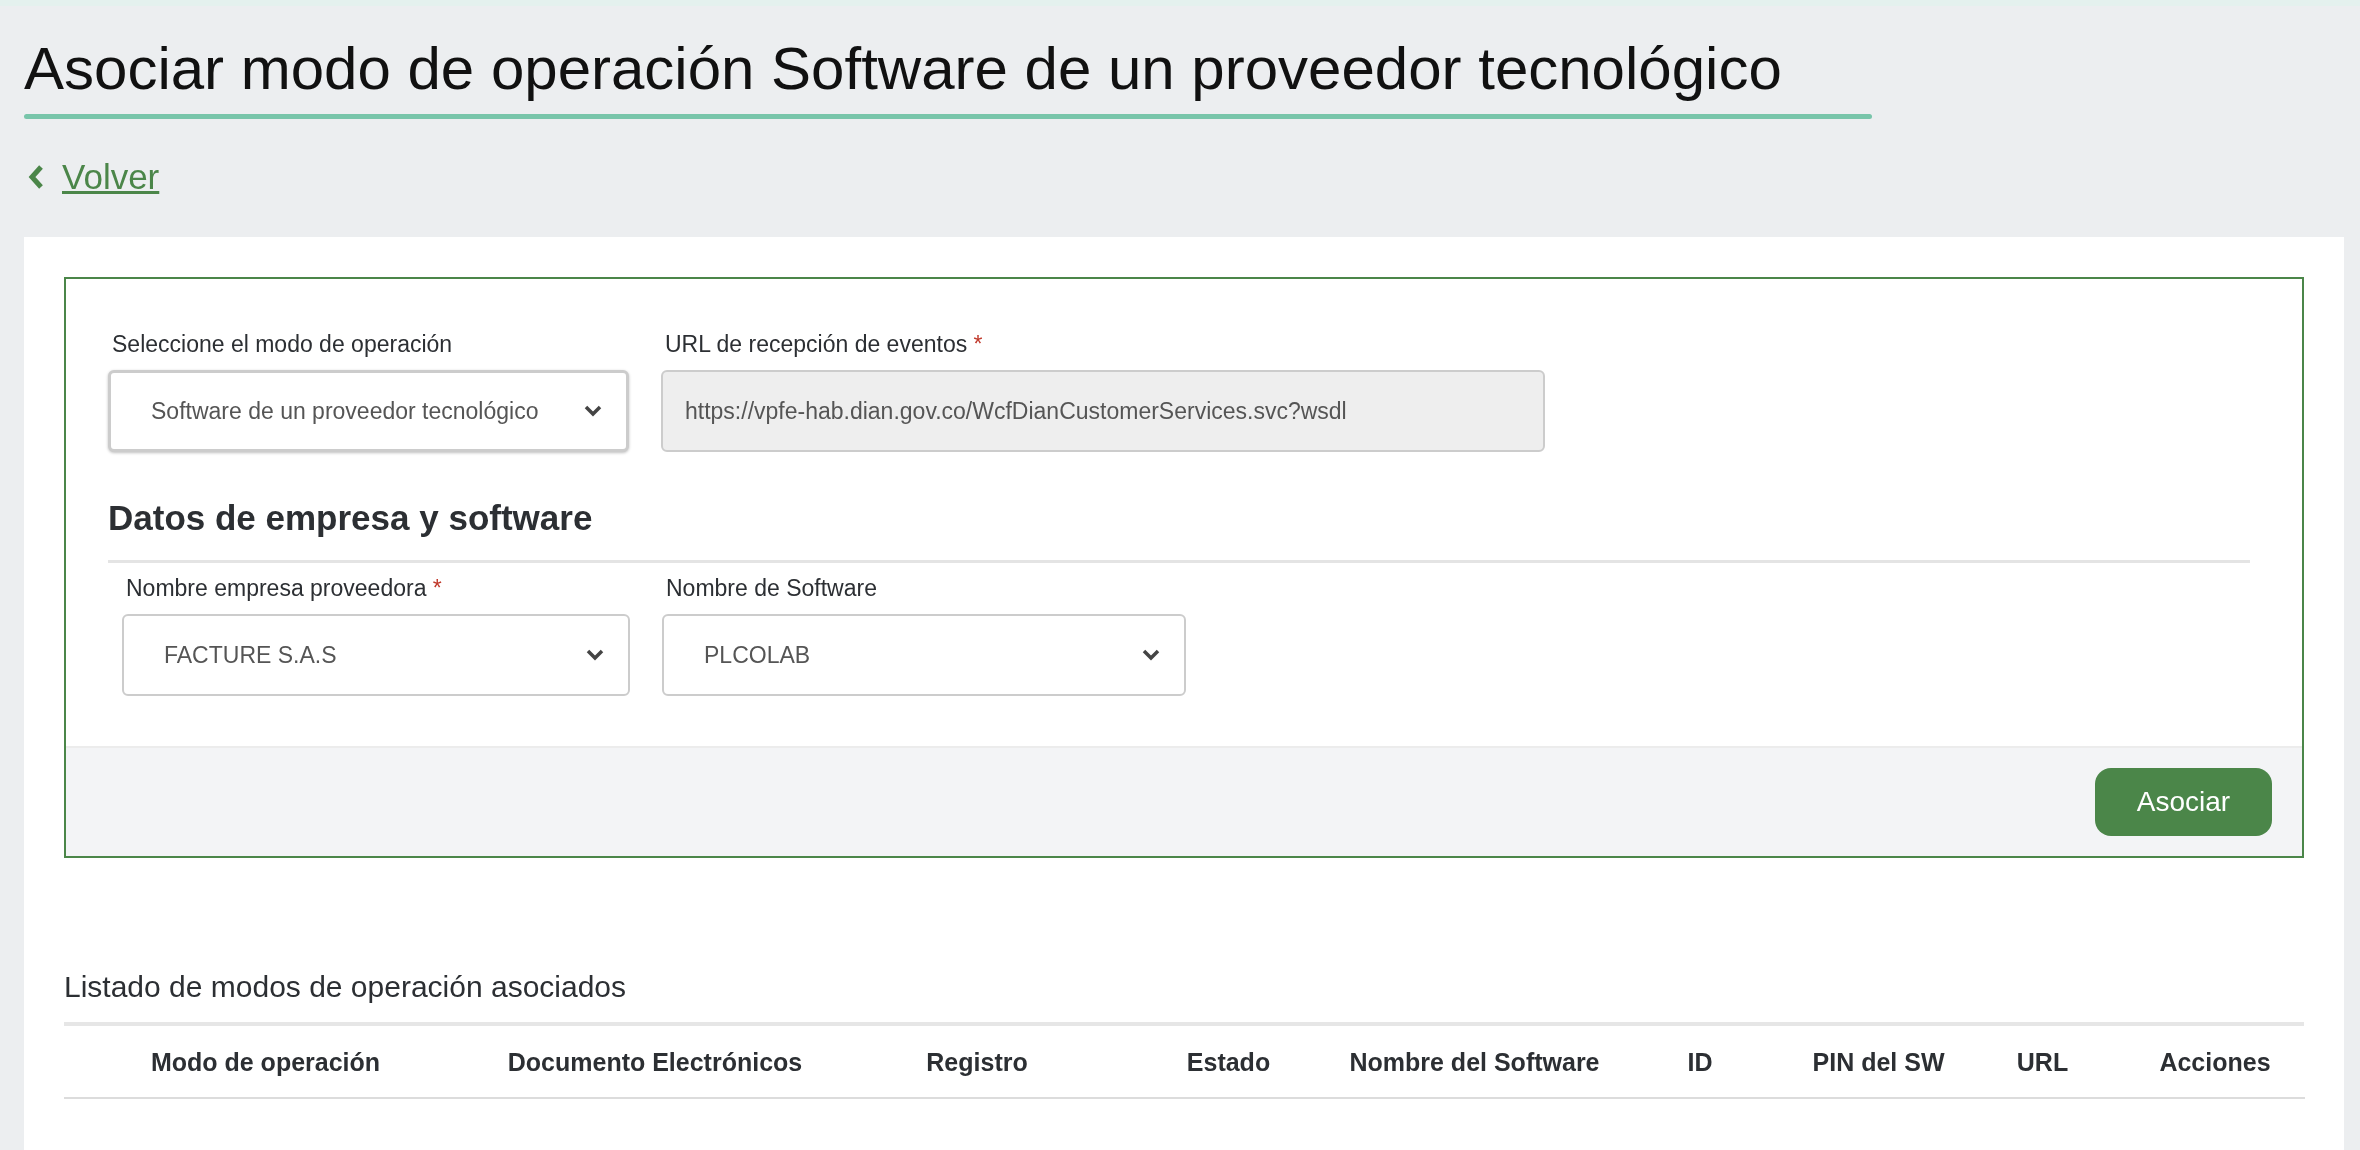 The height and width of the screenshot is (1150, 2360). I want to click on associate-button: Asociar, so click(2183, 802).